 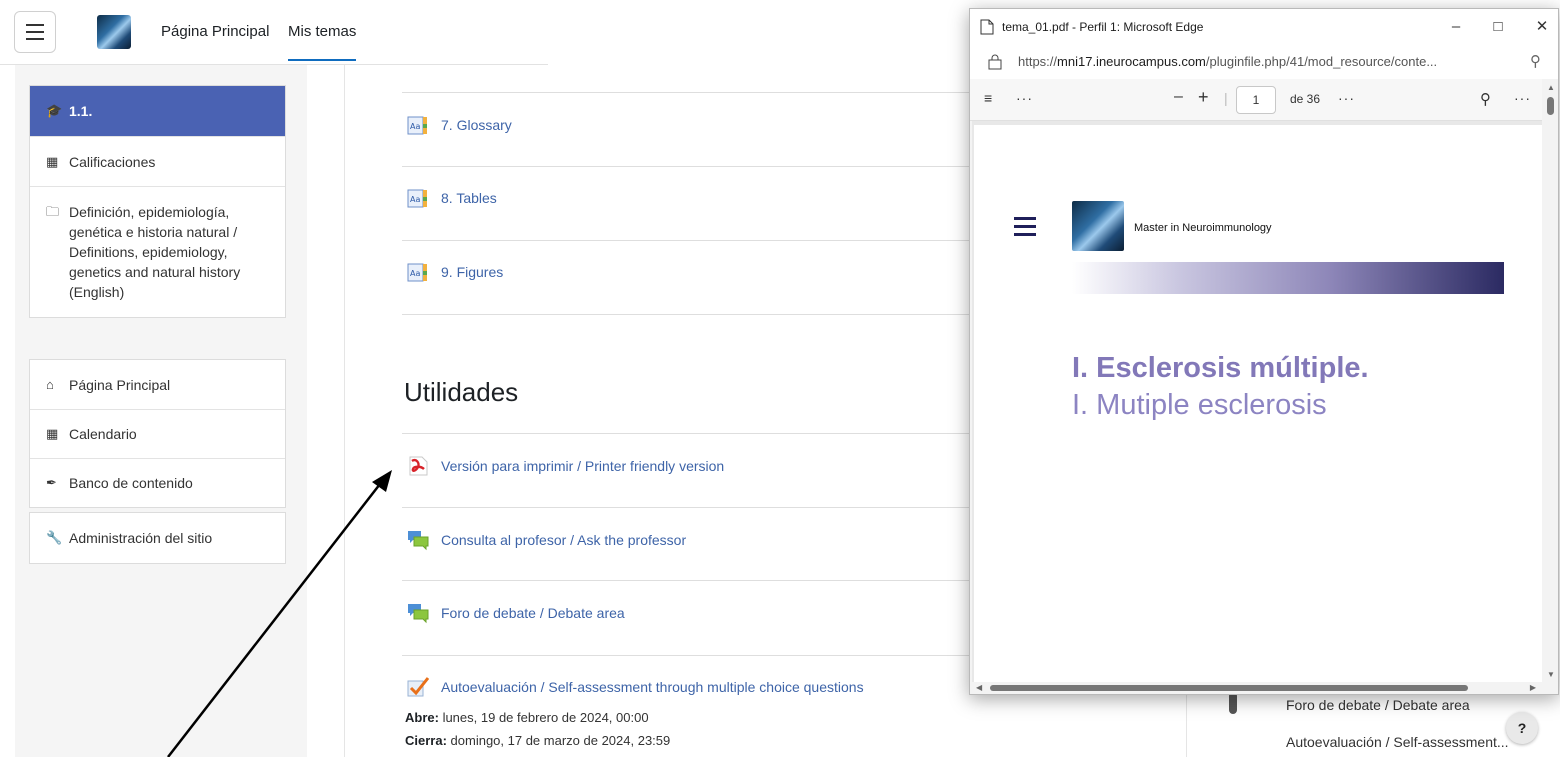 I want to click on pdf-gradient-bar, so click(x=1288, y=278).